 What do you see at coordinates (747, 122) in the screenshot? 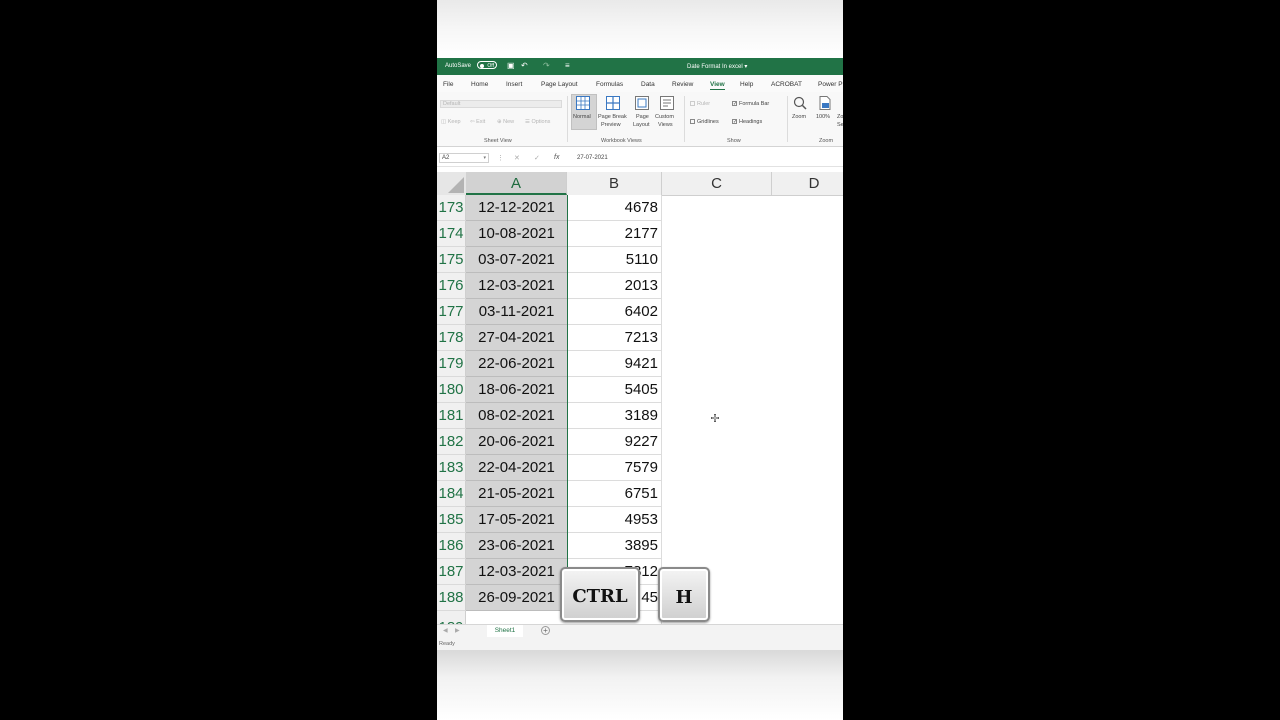
I see `headings-checkbox: ✓ Headings` at bounding box center [747, 122].